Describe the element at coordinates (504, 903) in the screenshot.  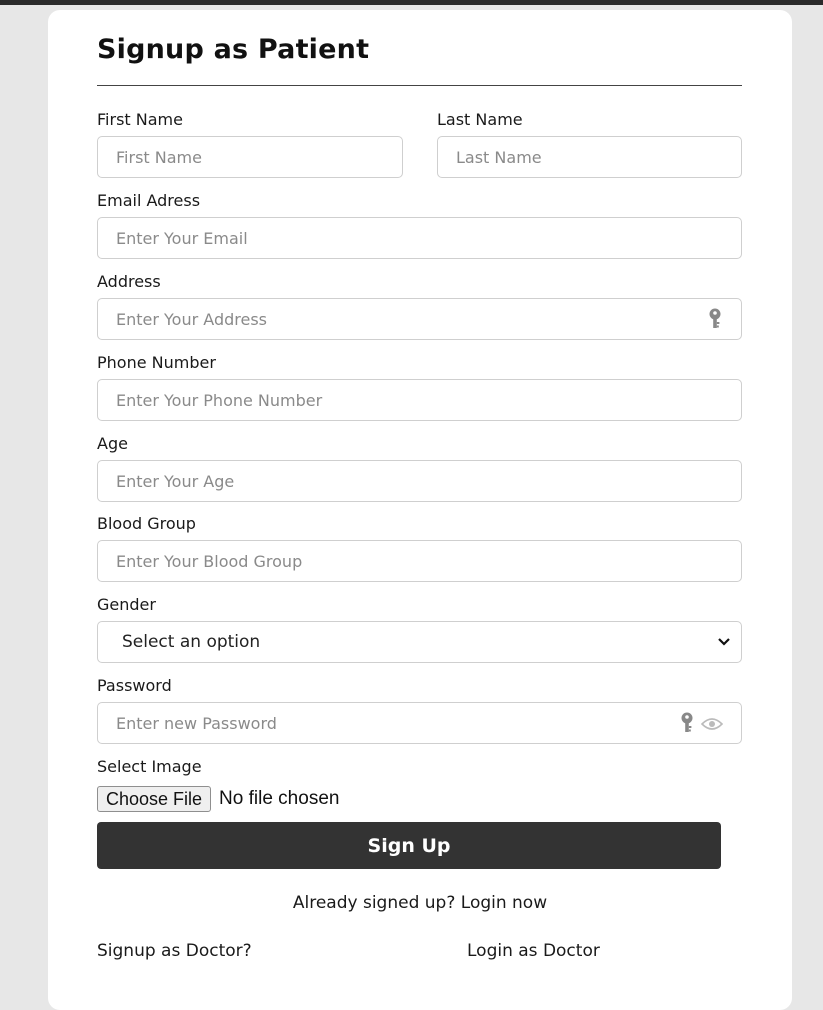
I see `login-now-link: Login now` at that location.